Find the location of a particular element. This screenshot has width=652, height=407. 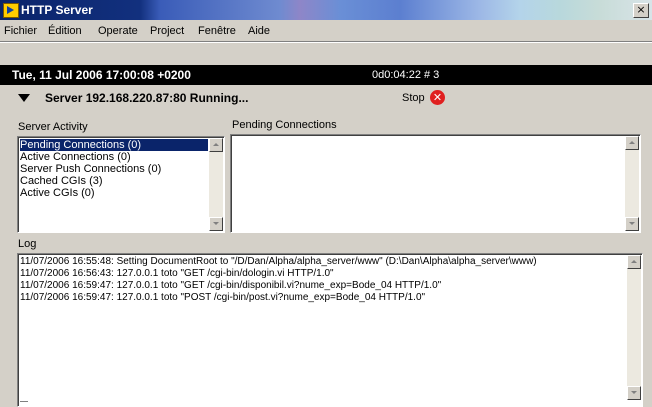

collapse-triangle-icon is located at coordinates (24, 98).